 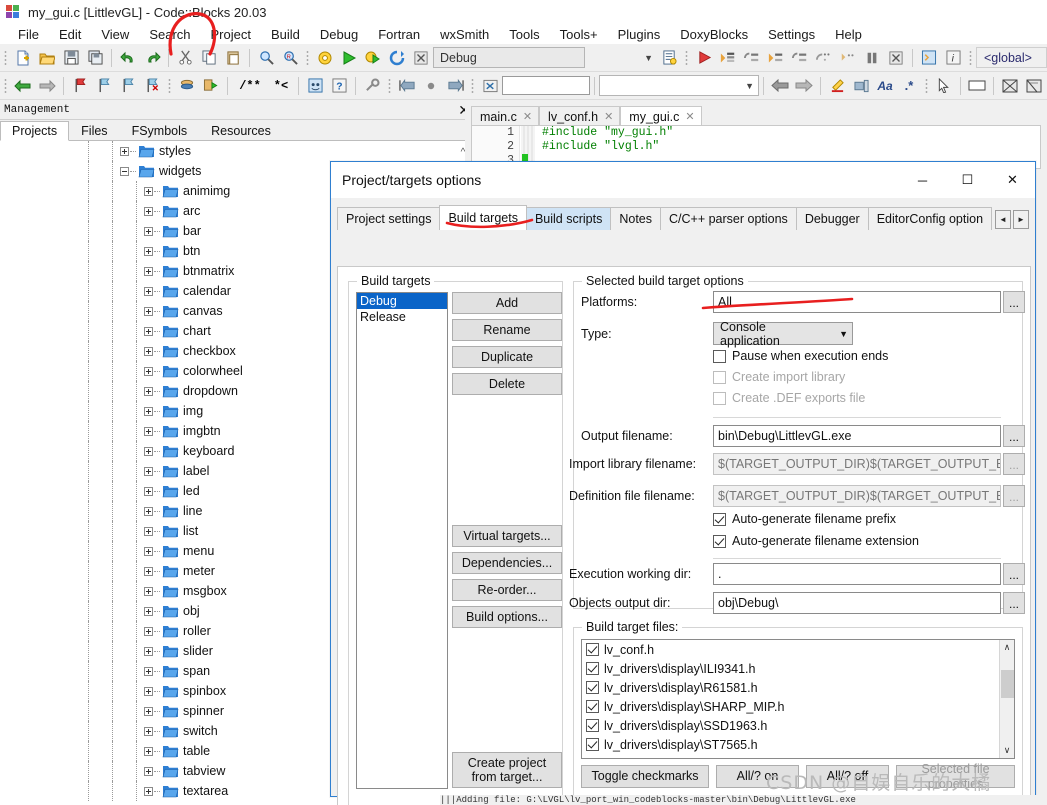 What do you see at coordinates (373, 58) in the screenshot?
I see `build-and-run-icon` at bounding box center [373, 58].